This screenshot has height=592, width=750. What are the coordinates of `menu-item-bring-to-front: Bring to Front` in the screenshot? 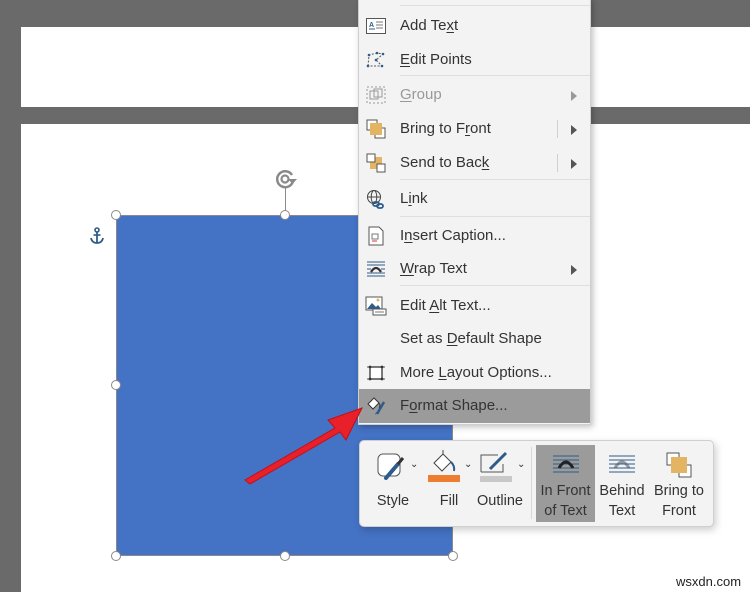 It's located at (474, 129).